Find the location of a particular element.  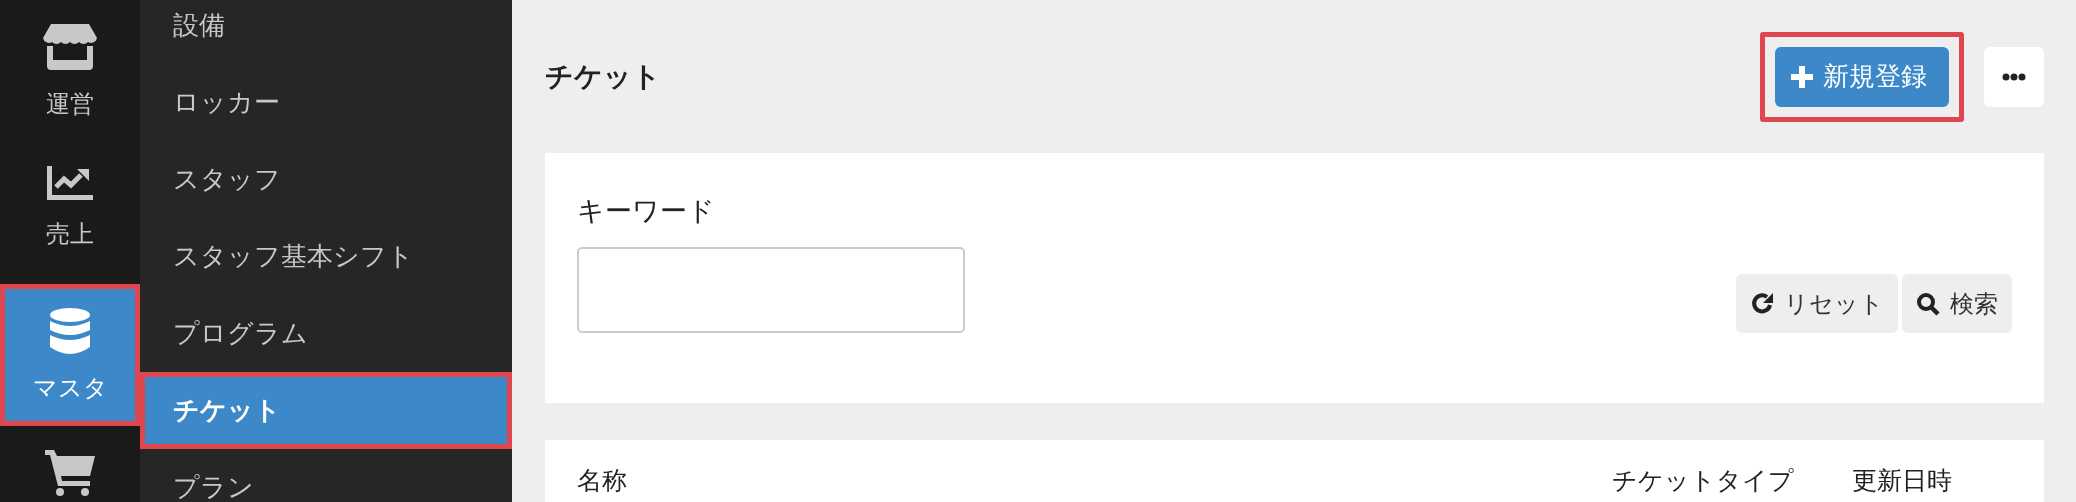

reset-button: リセット is located at coordinates (1817, 303).